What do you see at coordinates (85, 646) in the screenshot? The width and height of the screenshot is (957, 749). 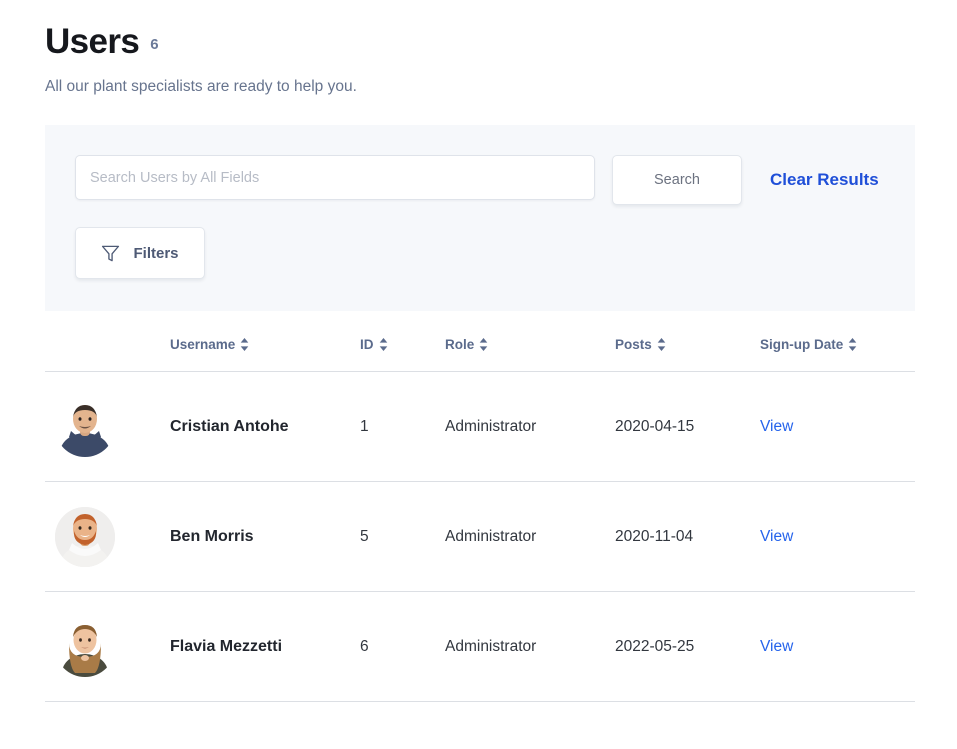 I see `avatar-photo-female-long-hair` at bounding box center [85, 646].